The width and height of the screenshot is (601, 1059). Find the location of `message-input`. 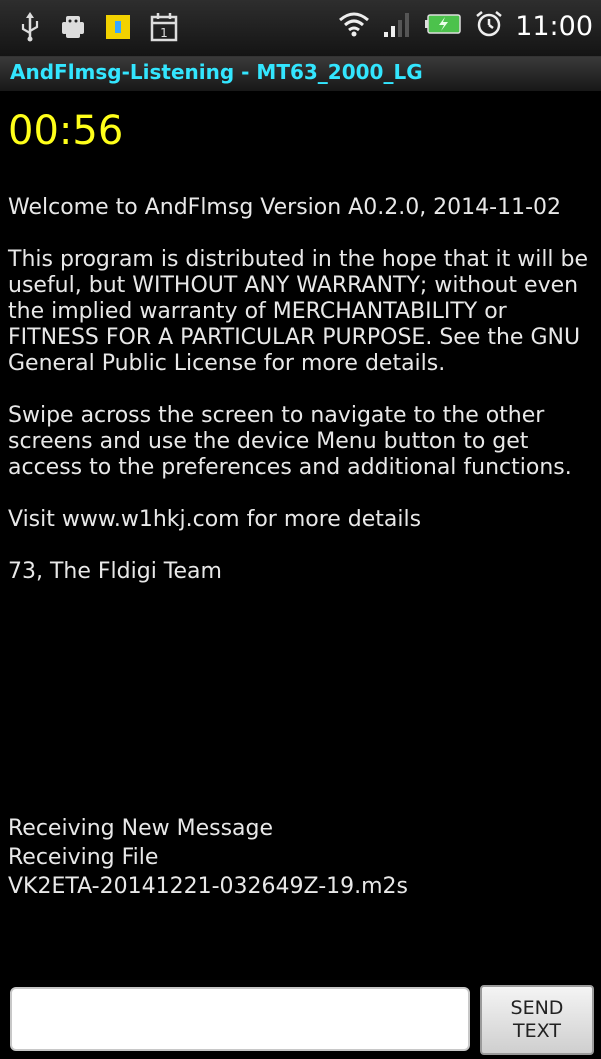

message-input is located at coordinates (240, 1019).